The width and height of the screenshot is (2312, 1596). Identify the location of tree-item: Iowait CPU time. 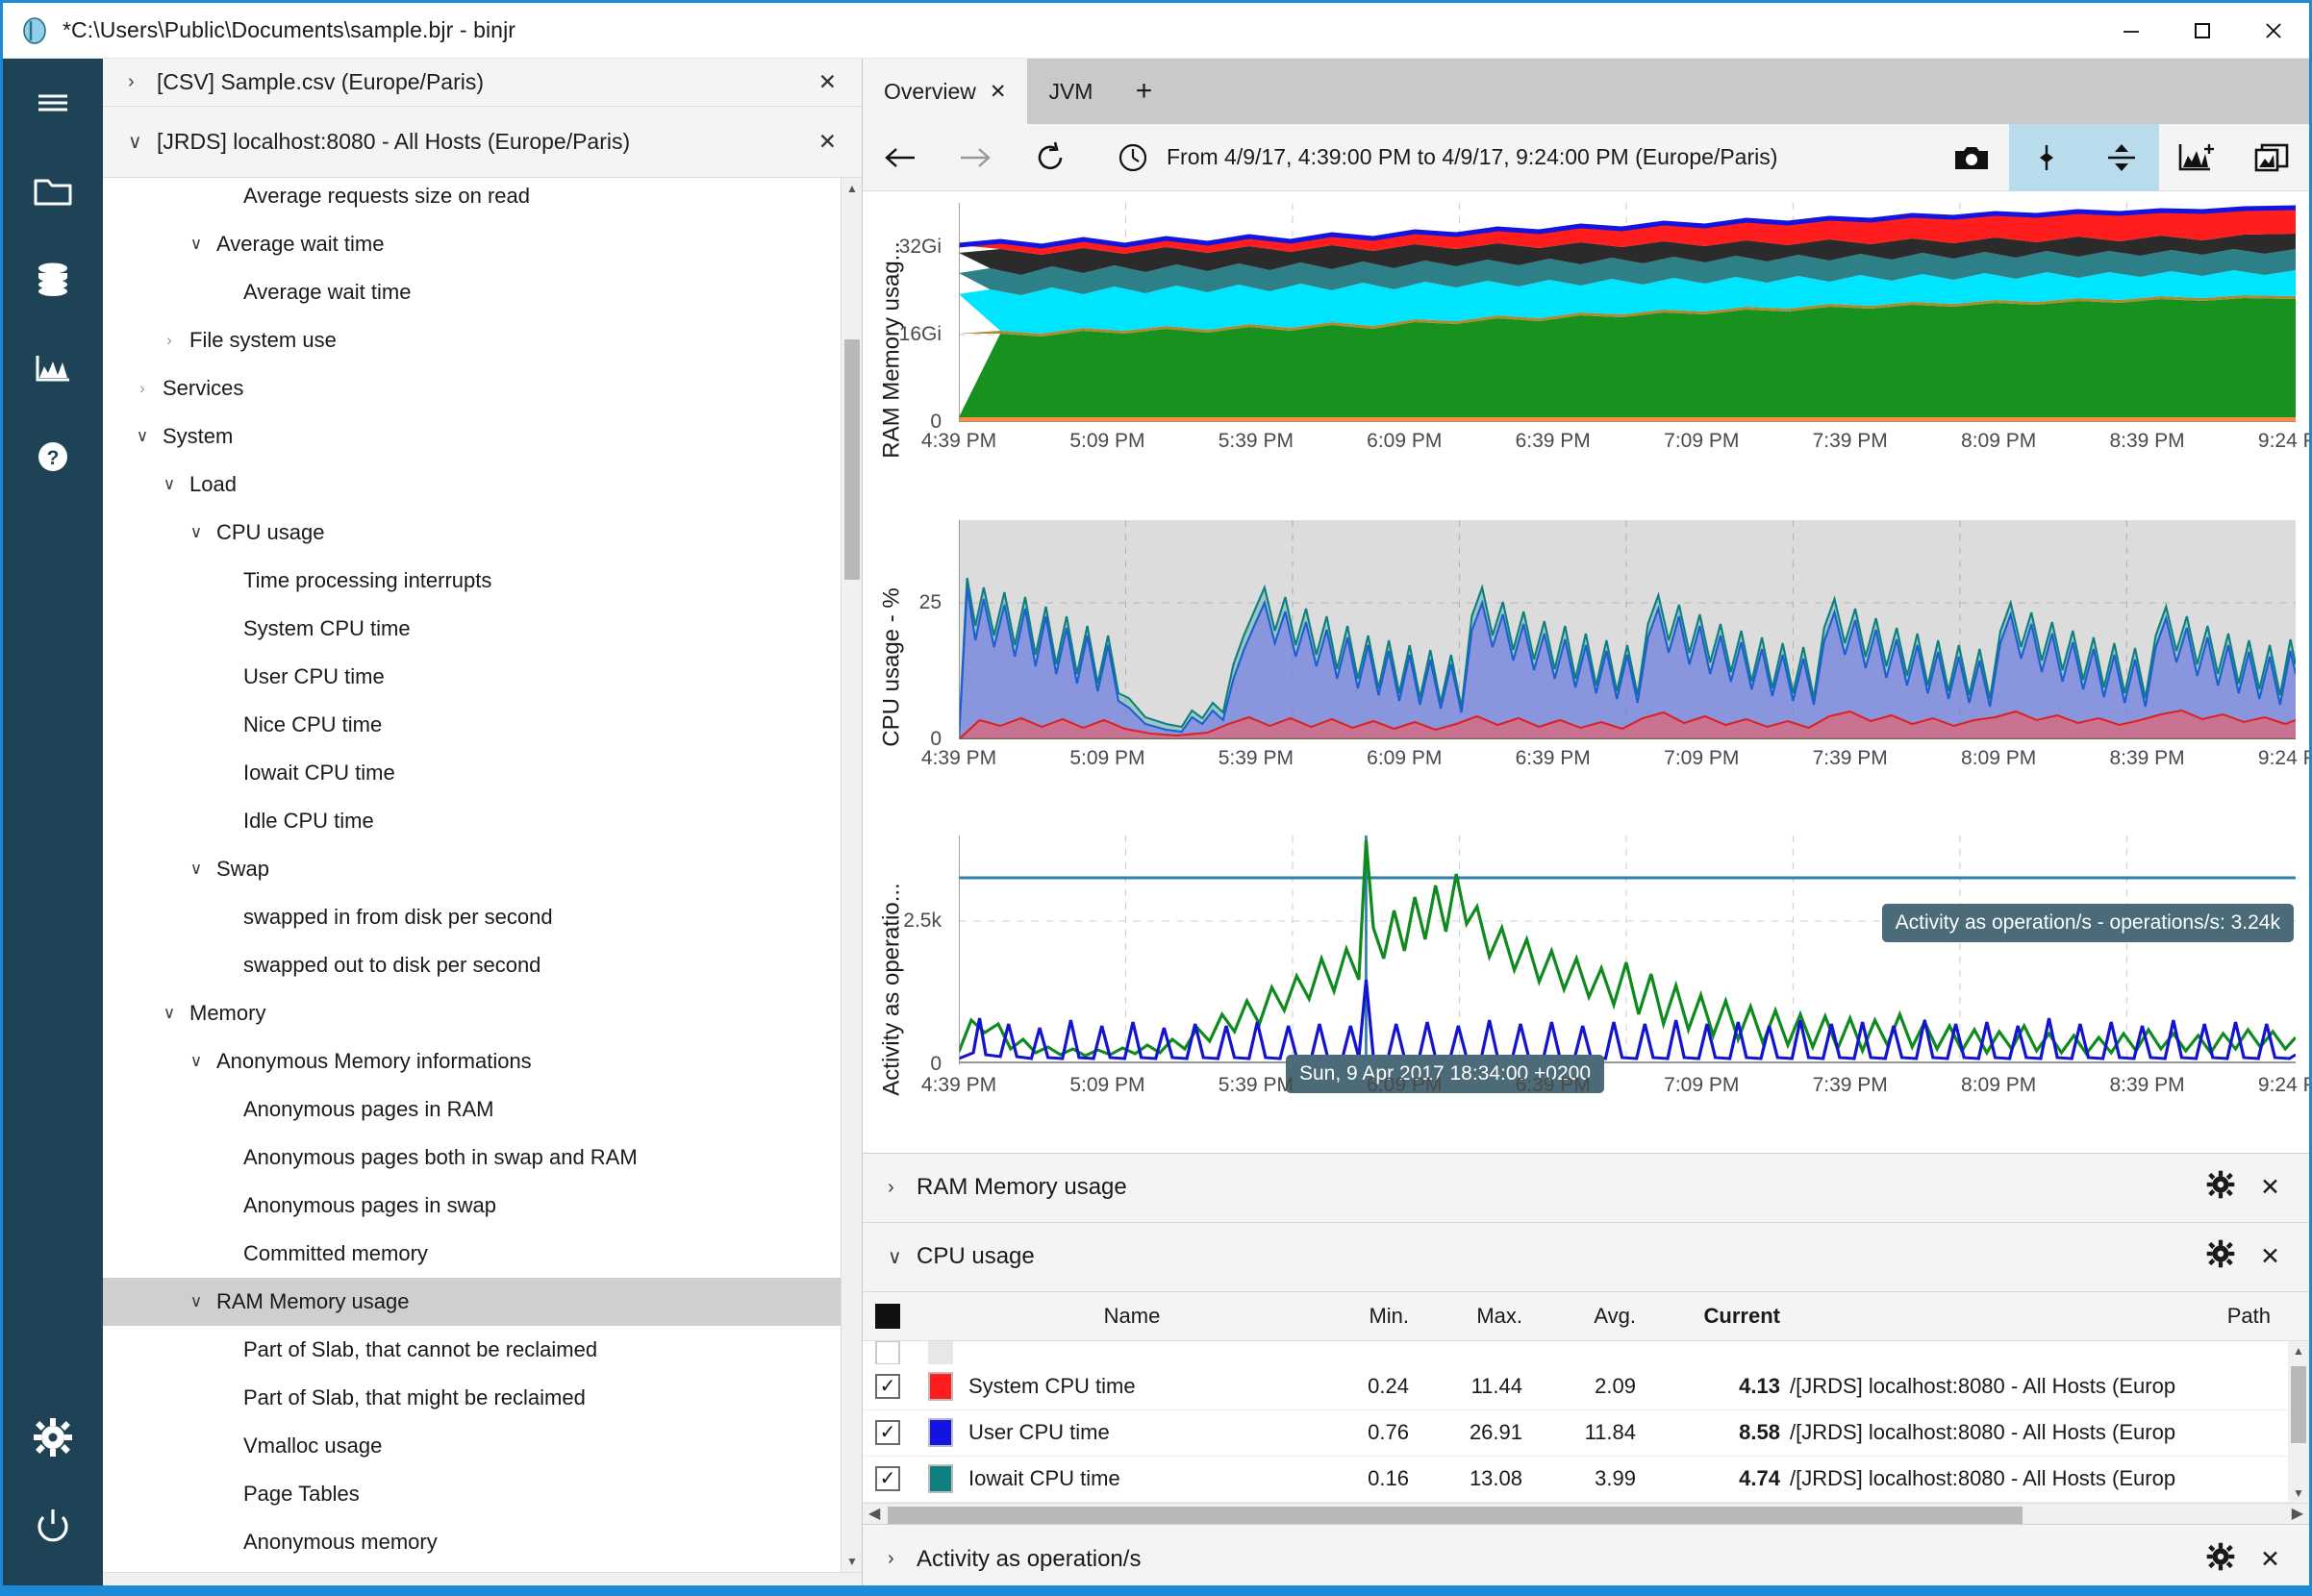
(472, 773).